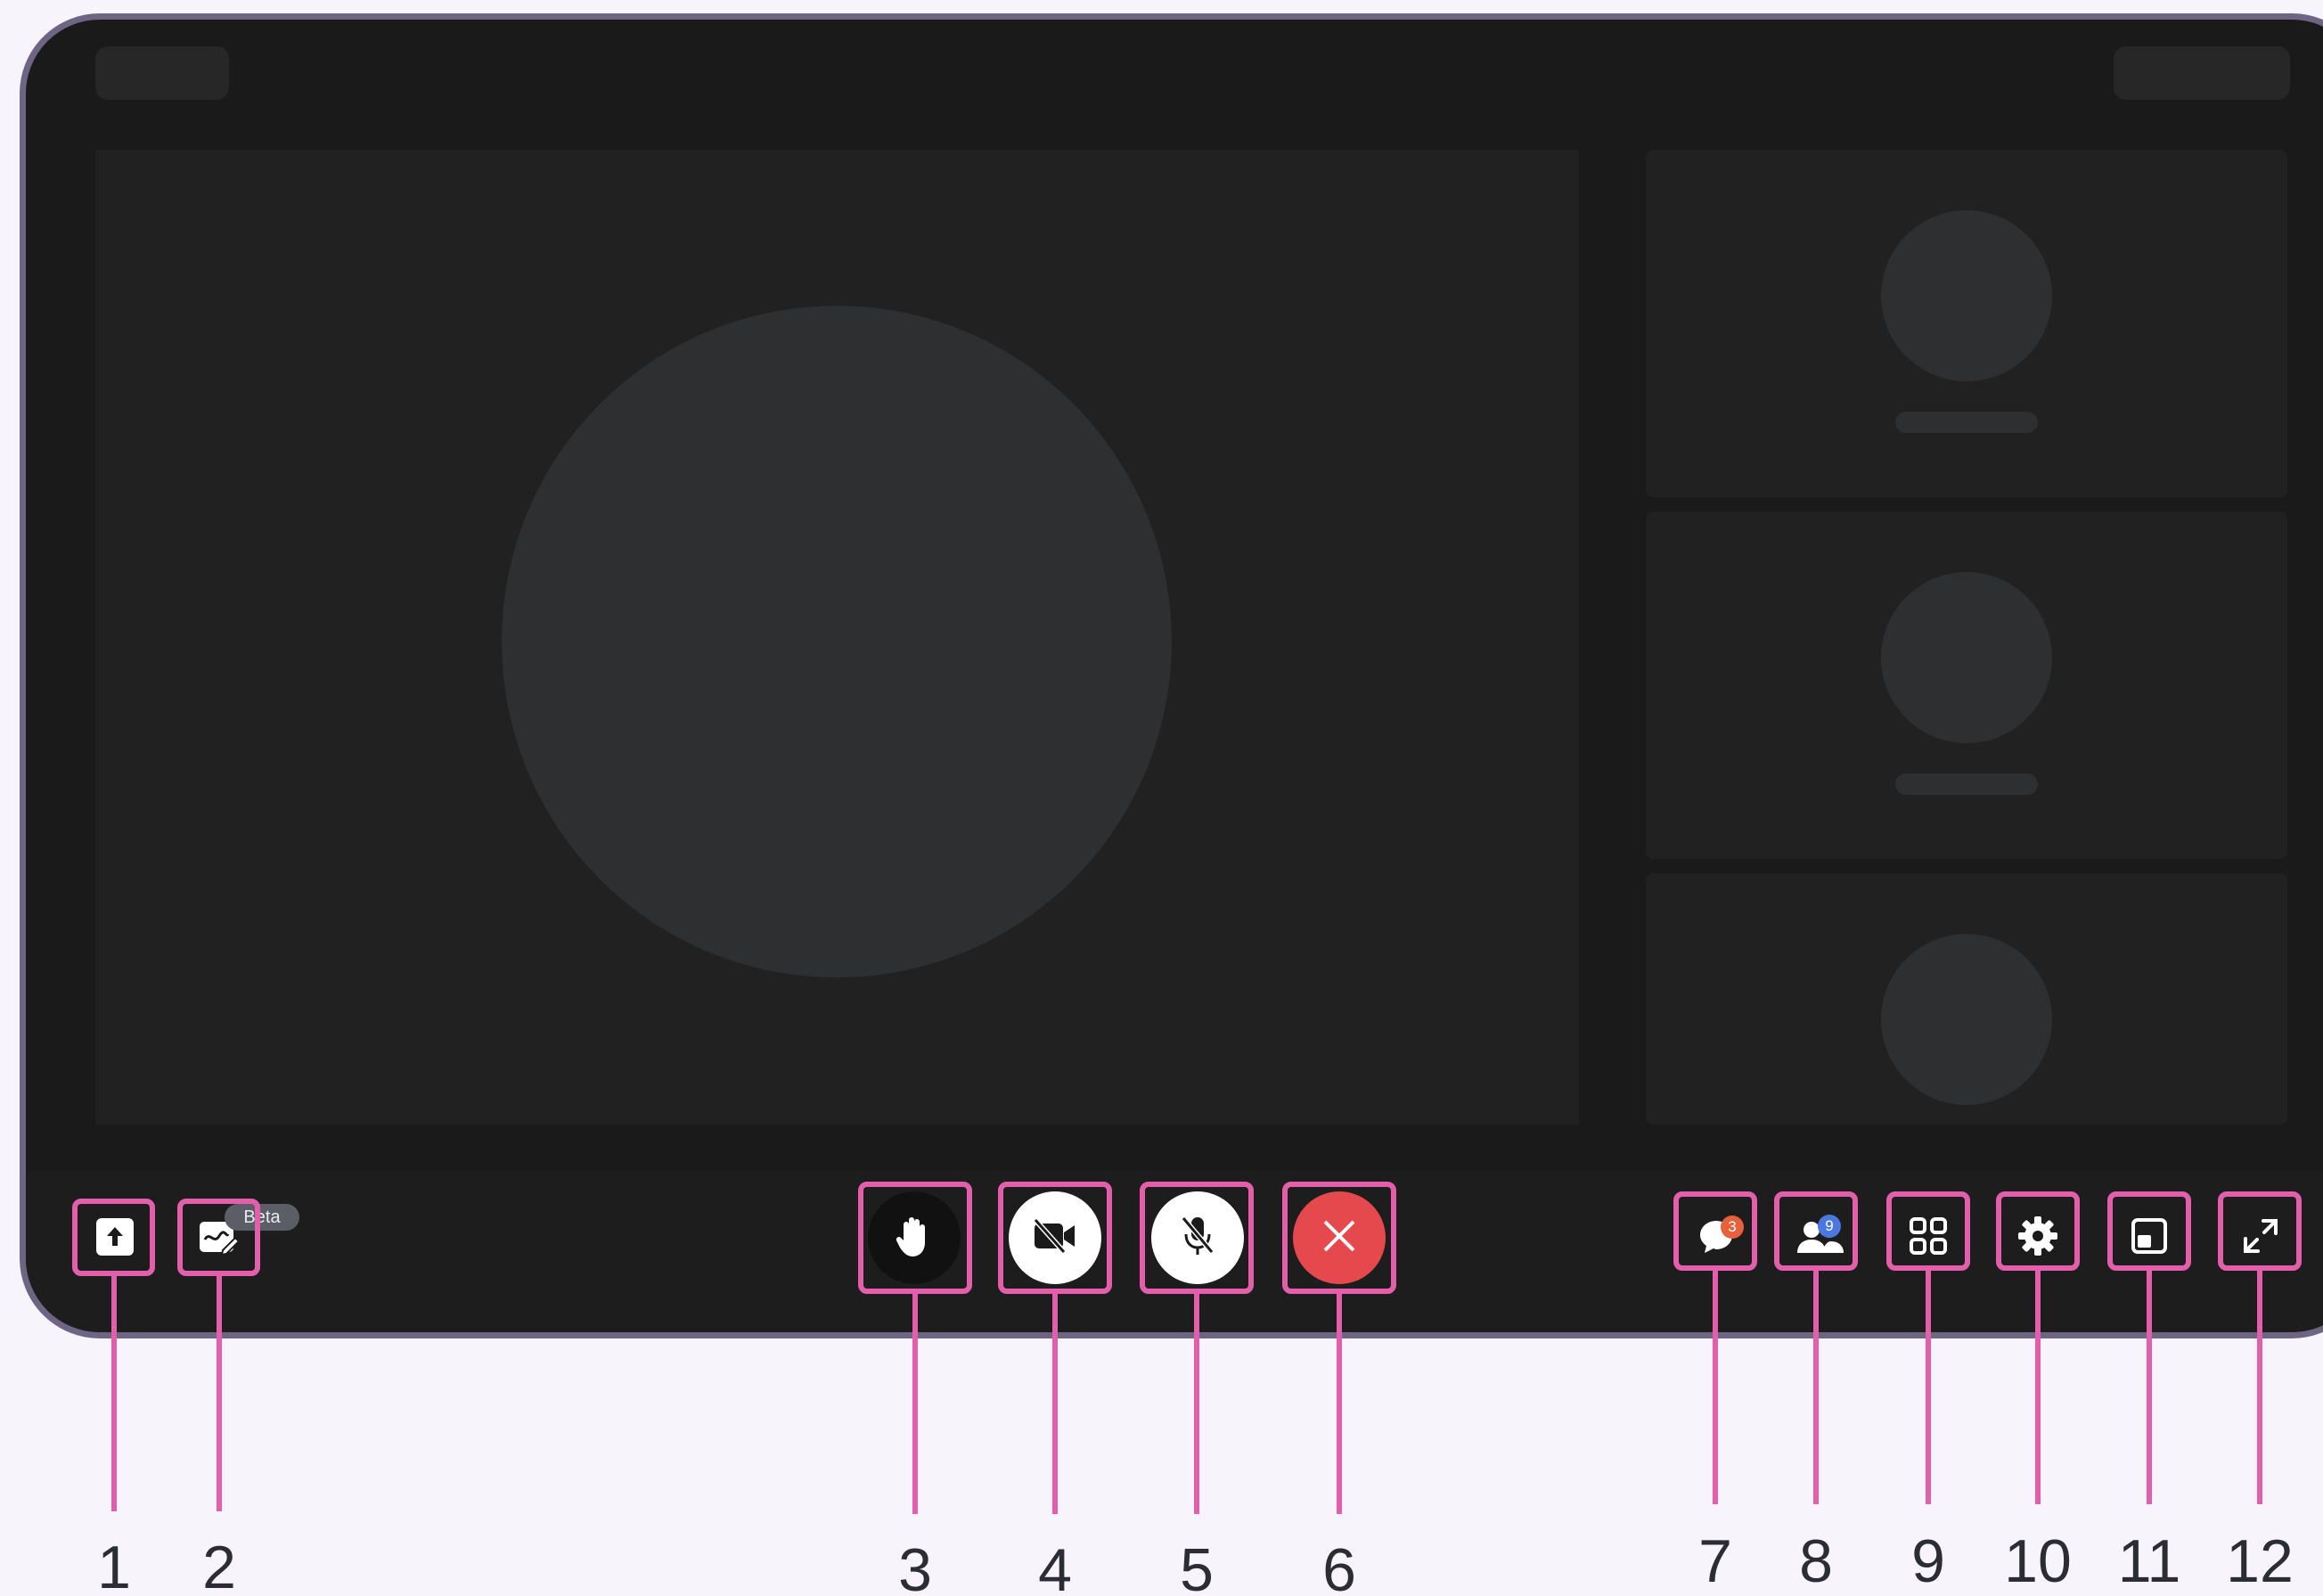 This screenshot has height=1596, width=2323. I want to click on callout-number-5: 5, so click(1197, 1566).